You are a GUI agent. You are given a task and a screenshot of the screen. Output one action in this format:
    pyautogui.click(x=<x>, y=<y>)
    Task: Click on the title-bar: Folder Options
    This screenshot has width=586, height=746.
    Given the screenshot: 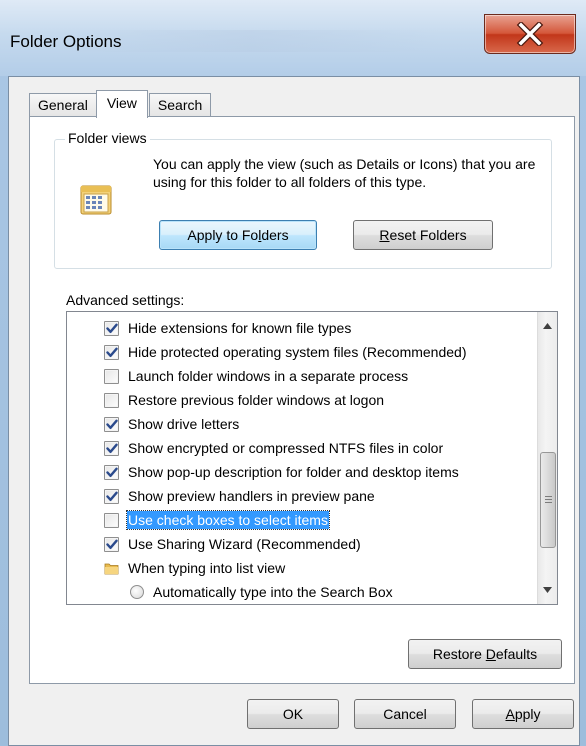 What is the action you would take?
    pyautogui.click(x=293, y=38)
    